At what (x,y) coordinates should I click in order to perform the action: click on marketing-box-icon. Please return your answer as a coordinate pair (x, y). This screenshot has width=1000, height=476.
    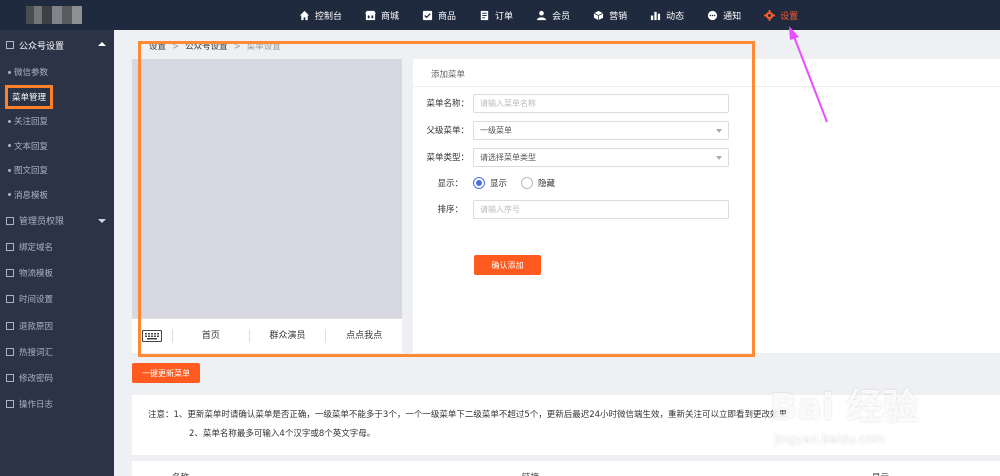
    Looking at the image, I should click on (598, 15).